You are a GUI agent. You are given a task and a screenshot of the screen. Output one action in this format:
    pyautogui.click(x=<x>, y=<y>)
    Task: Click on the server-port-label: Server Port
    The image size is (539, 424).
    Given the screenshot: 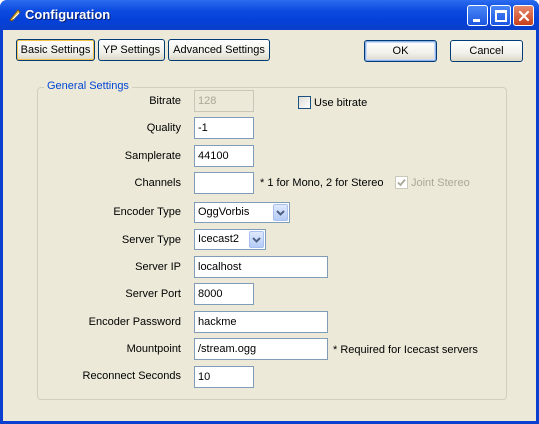 What is the action you would take?
    pyautogui.click(x=153, y=294)
    